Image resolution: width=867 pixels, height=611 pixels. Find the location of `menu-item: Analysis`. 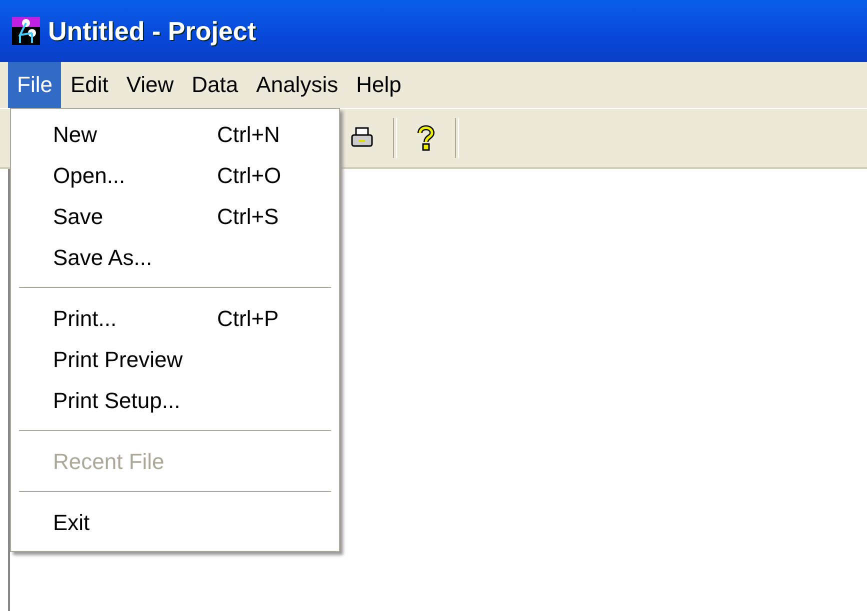

menu-item: Analysis is located at coordinates (297, 85).